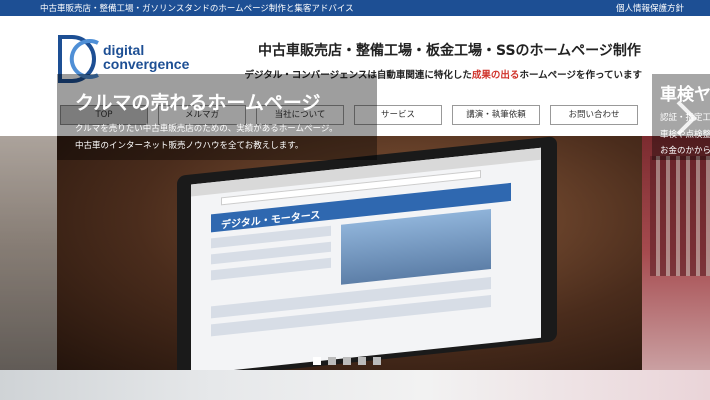 Image resolution: width=710 pixels, height=400 pixels. I want to click on slider-pagination, so click(353, 361).